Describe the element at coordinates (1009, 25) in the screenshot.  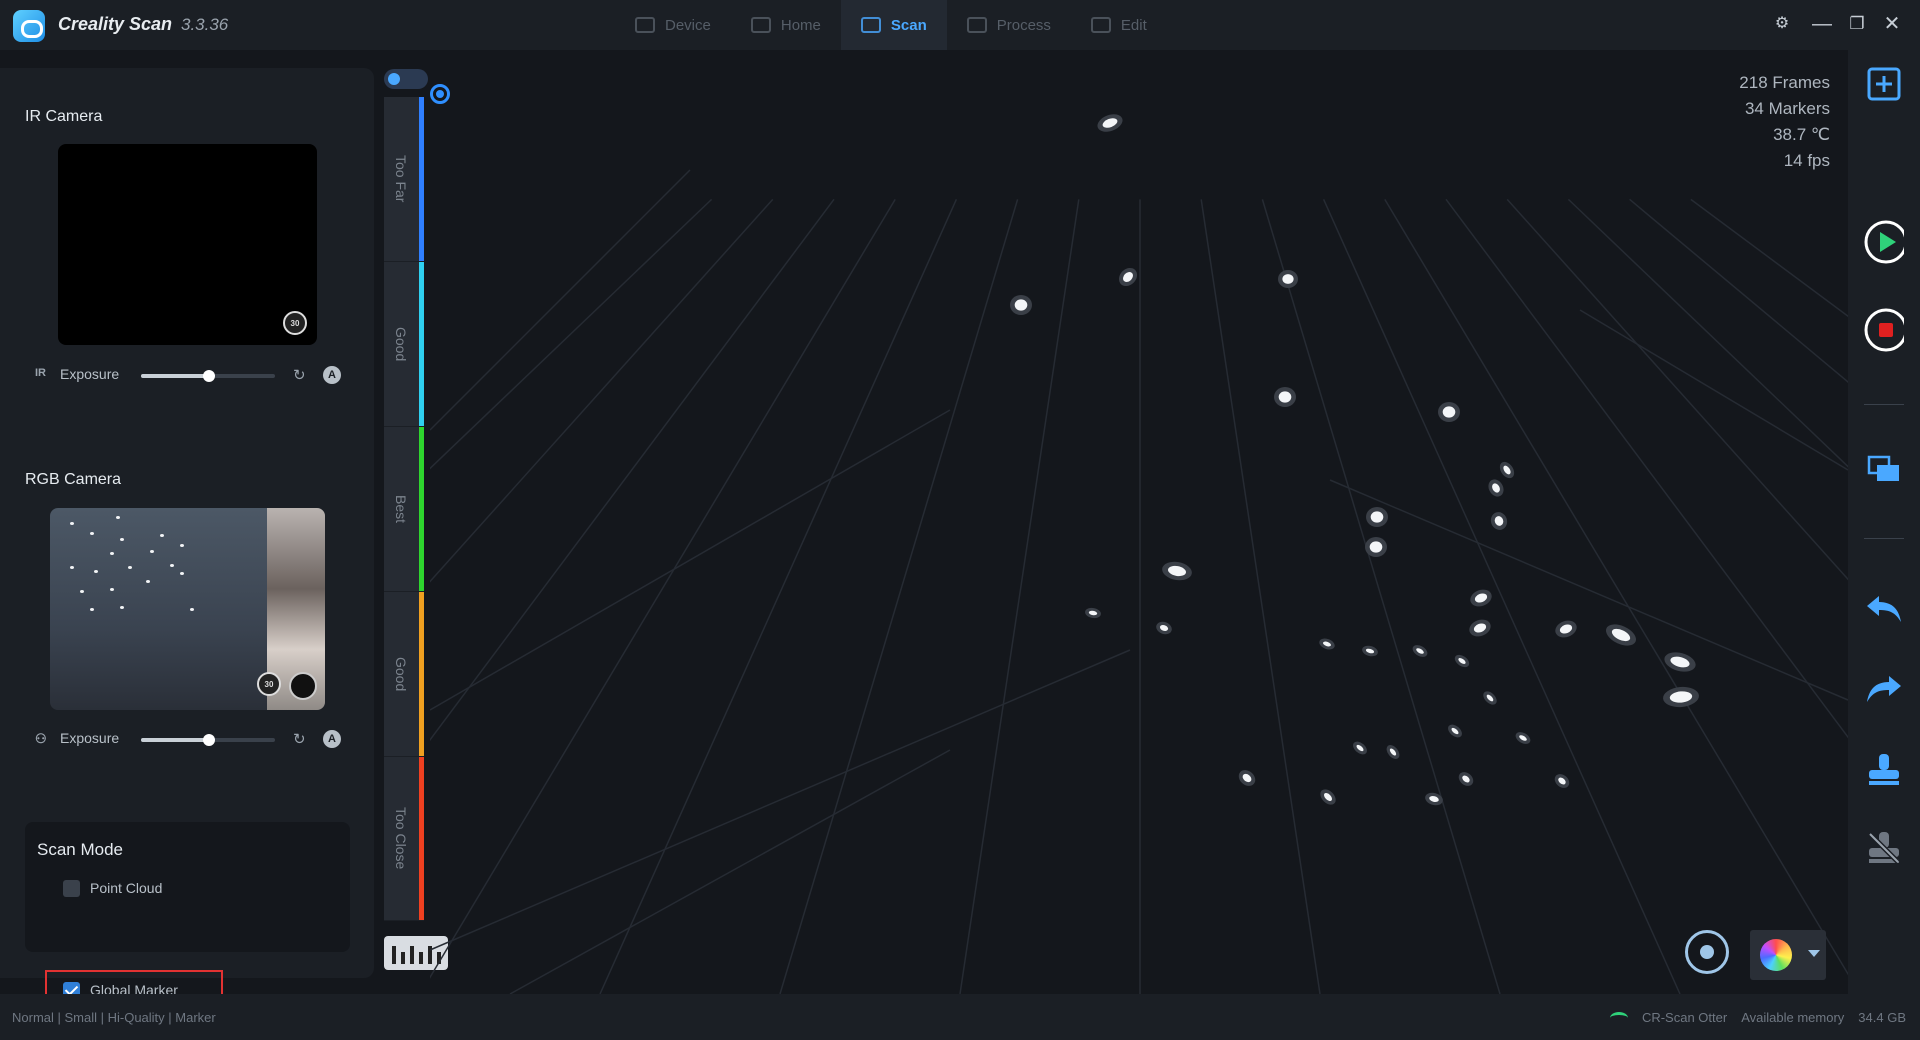
I see `tab-process: Process` at that location.